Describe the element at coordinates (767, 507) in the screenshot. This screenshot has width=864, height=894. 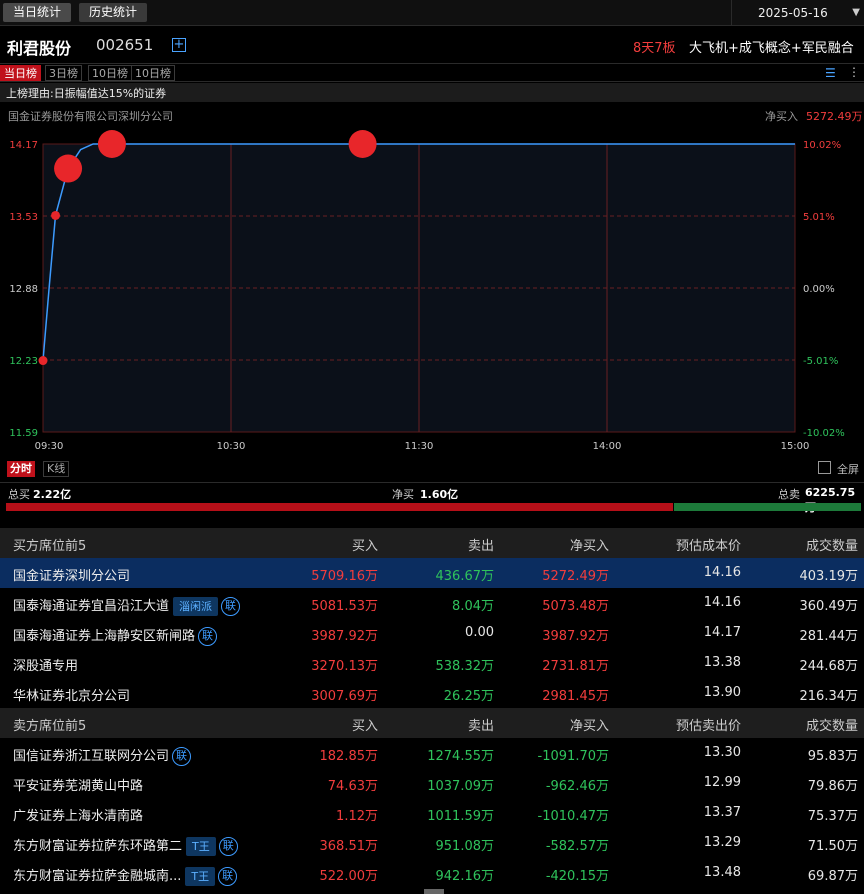
I see `sell-ratio-bar` at that location.